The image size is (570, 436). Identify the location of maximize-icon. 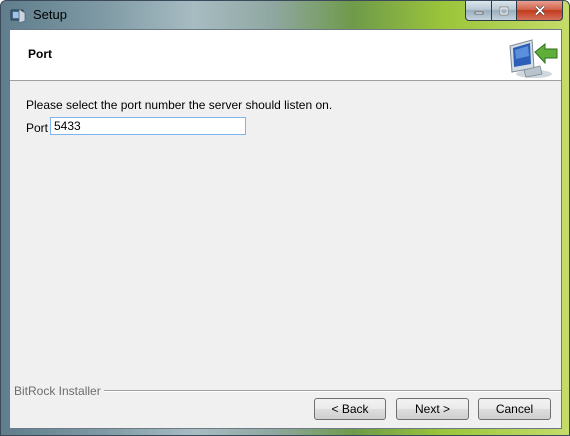
(504, 10).